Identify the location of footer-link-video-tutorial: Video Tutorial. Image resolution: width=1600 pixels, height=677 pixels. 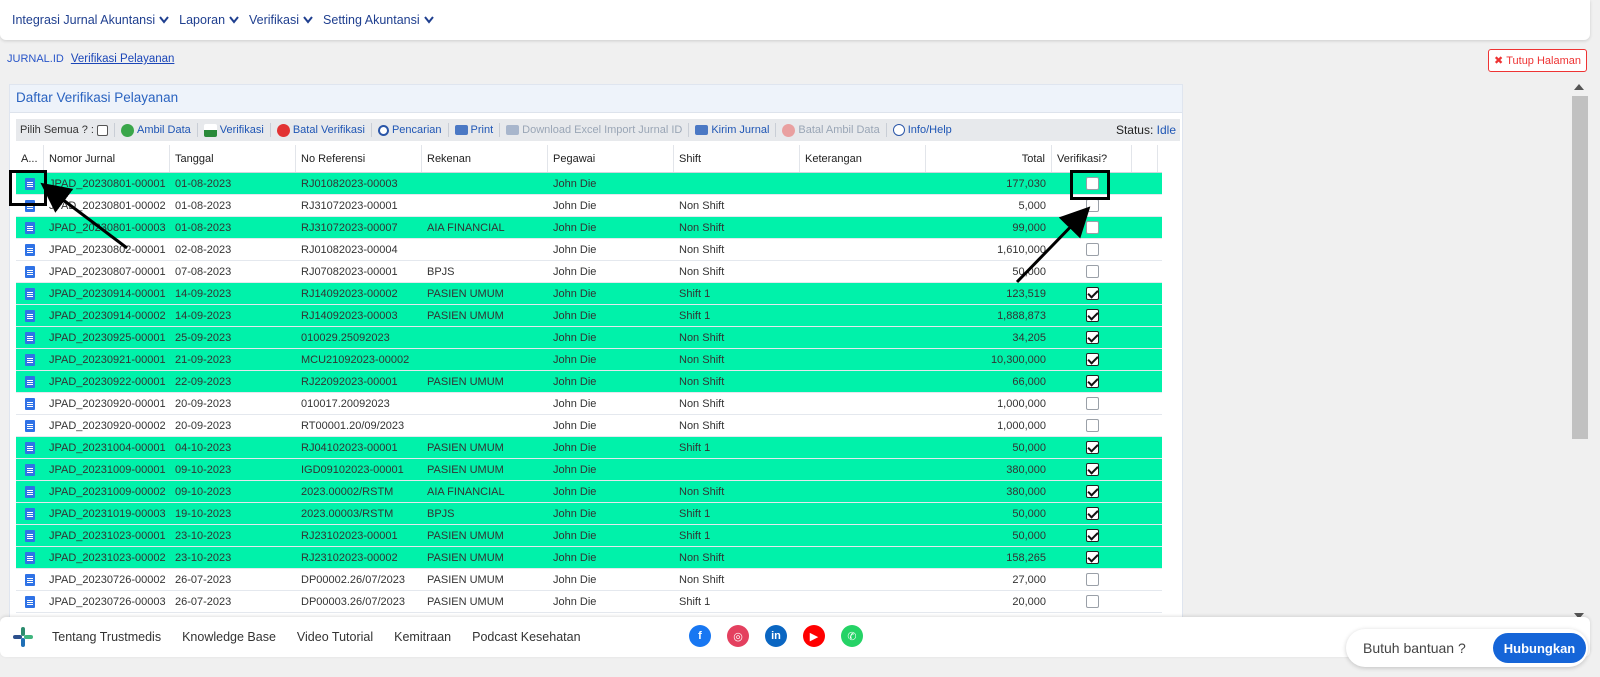
(335, 637).